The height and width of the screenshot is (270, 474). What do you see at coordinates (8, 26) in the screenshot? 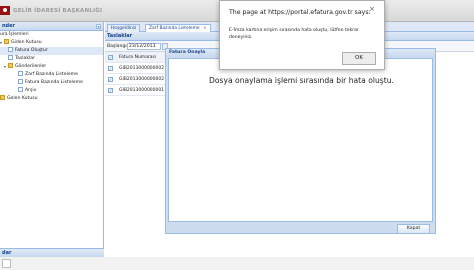
I see `sidebar-title: nder` at bounding box center [8, 26].